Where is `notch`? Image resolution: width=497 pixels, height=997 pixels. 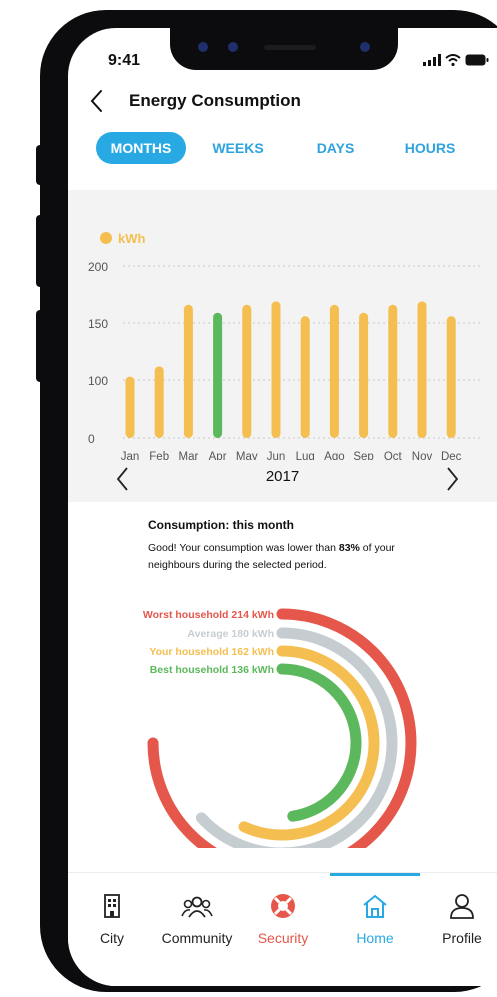
notch is located at coordinates (284, 49).